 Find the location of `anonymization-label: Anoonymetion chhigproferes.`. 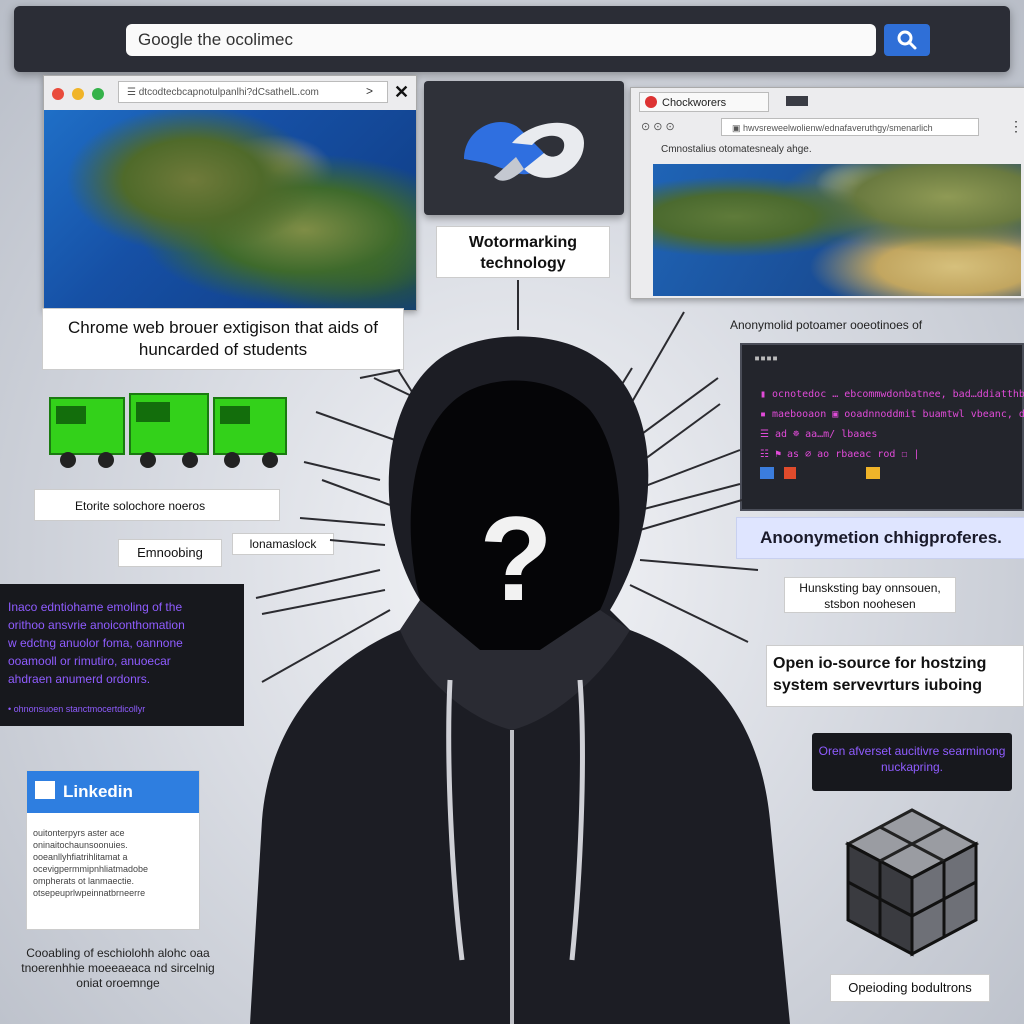

anonymization-label: Anoonymetion chhigproferes. is located at coordinates (880, 538).